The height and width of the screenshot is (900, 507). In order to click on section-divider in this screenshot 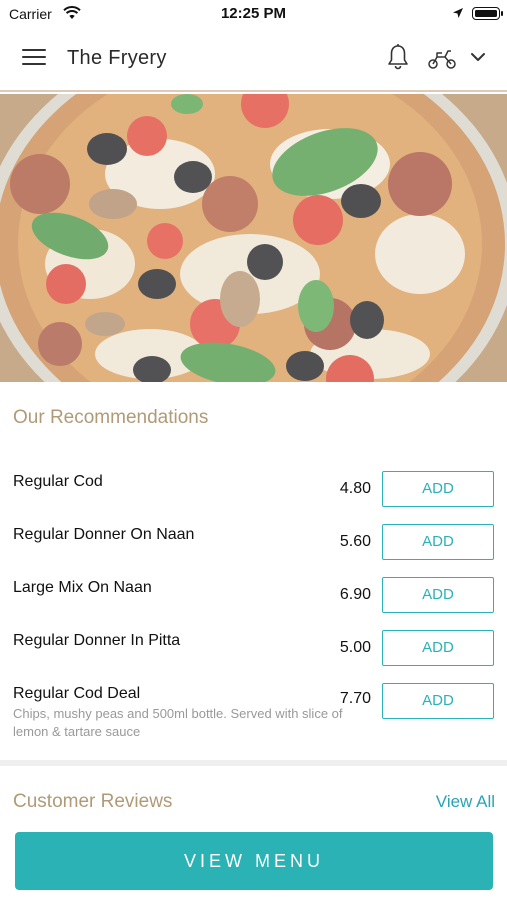, I will do `click(253, 763)`.